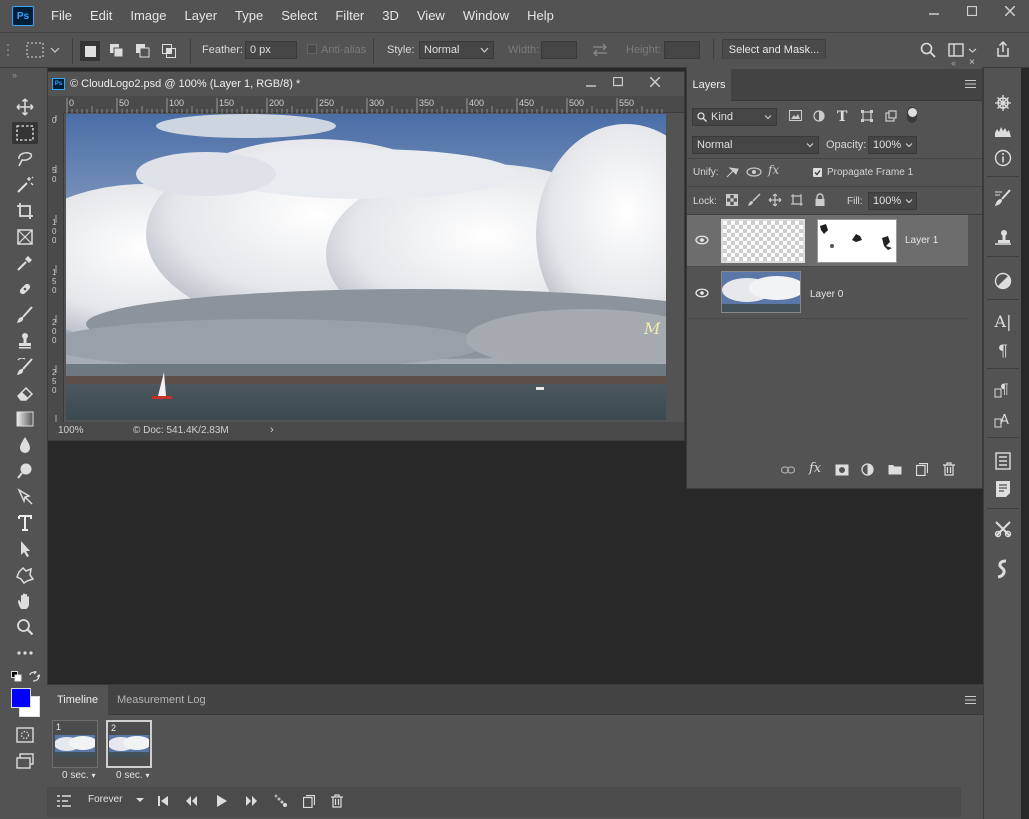 This screenshot has width=1029, height=819. Describe the element at coordinates (1003, 529) in the screenshot. I see `tool-presets-icon` at that location.